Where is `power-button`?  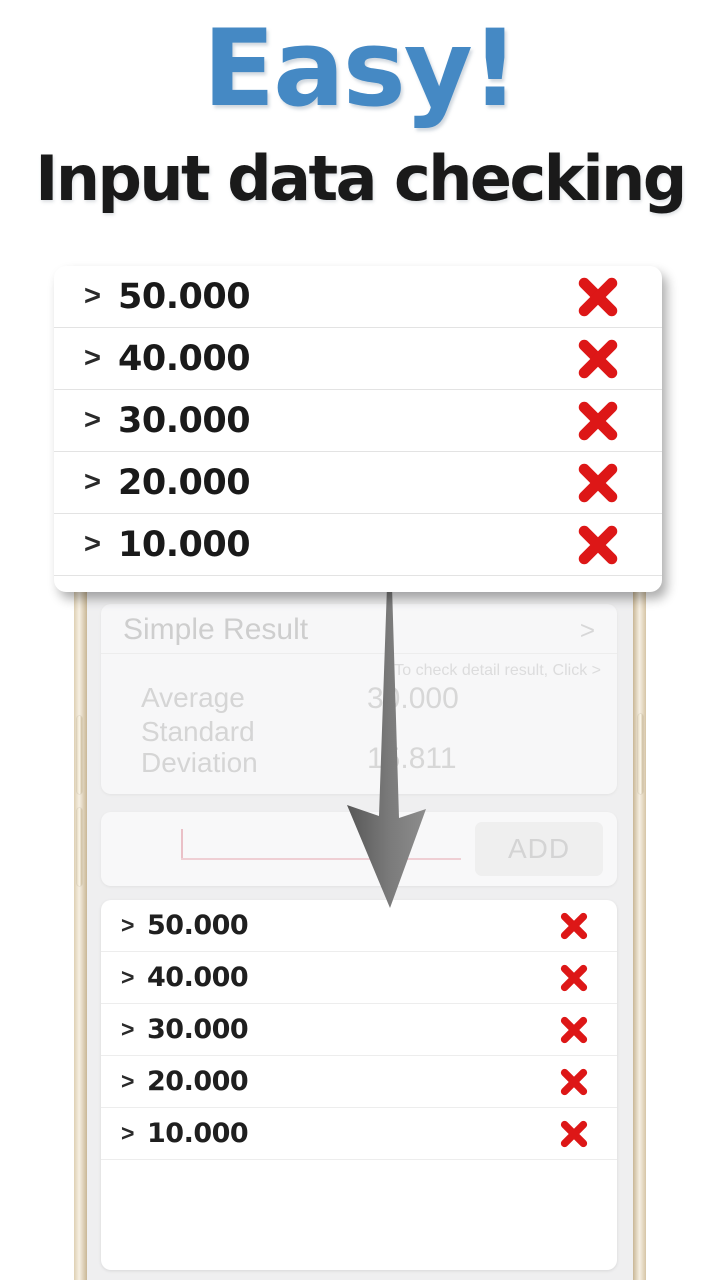
power-button is located at coordinates (640, 754).